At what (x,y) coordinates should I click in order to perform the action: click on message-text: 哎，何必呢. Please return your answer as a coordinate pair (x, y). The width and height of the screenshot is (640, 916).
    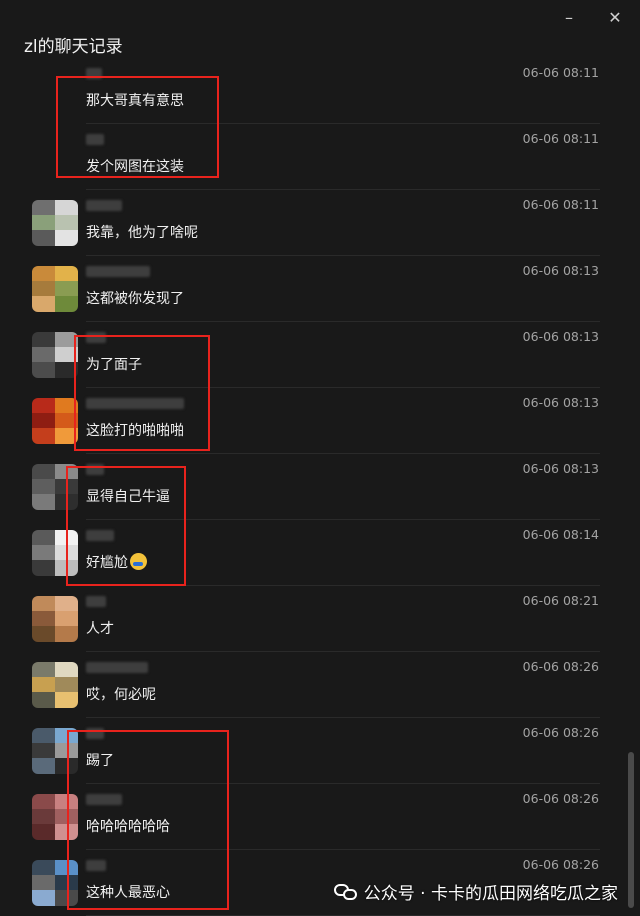
    Looking at the image, I should click on (121, 694).